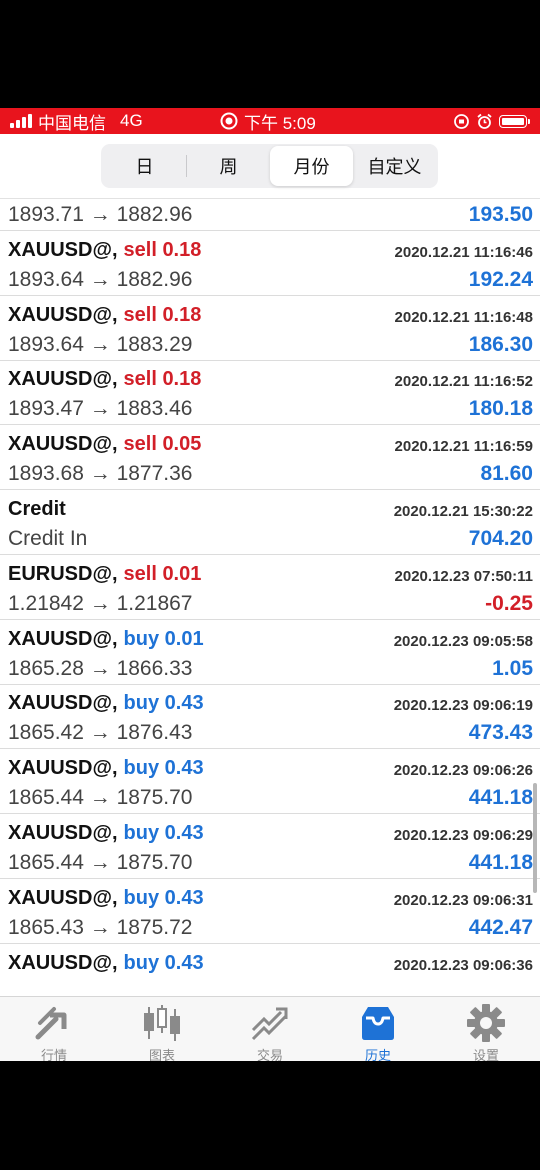 This screenshot has width=540, height=1170. What do you see at coordinates (463, 252) in the screenshot?
I see `trade-time: 2020.12.21 11:16:46` at bounding box center [463, 252].